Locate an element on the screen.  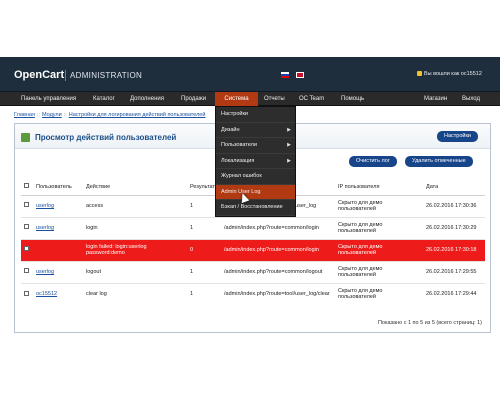
action-cell: clear log is located at coordinates (135, 293).